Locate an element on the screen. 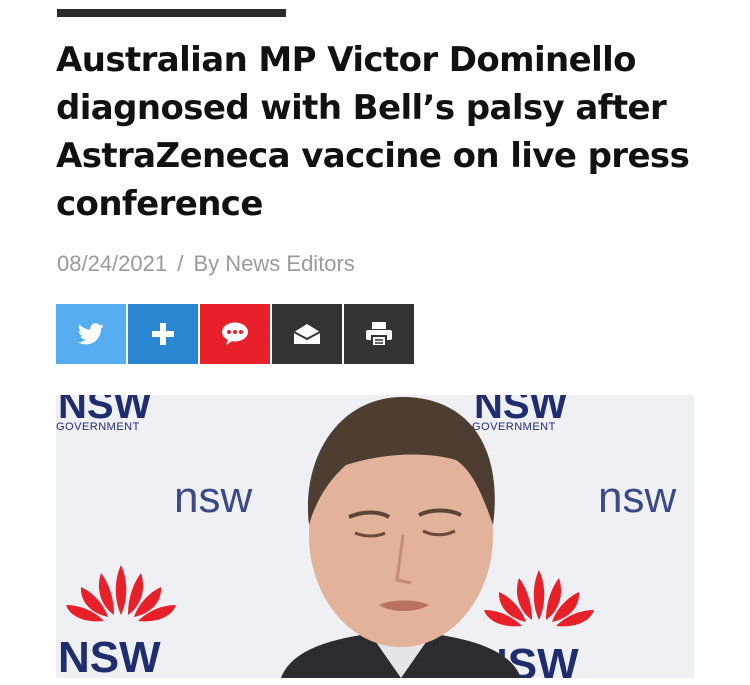 The height and width of the screenshot is (685, 750). article-author: By News Editors is located at coordinates (273, 263).